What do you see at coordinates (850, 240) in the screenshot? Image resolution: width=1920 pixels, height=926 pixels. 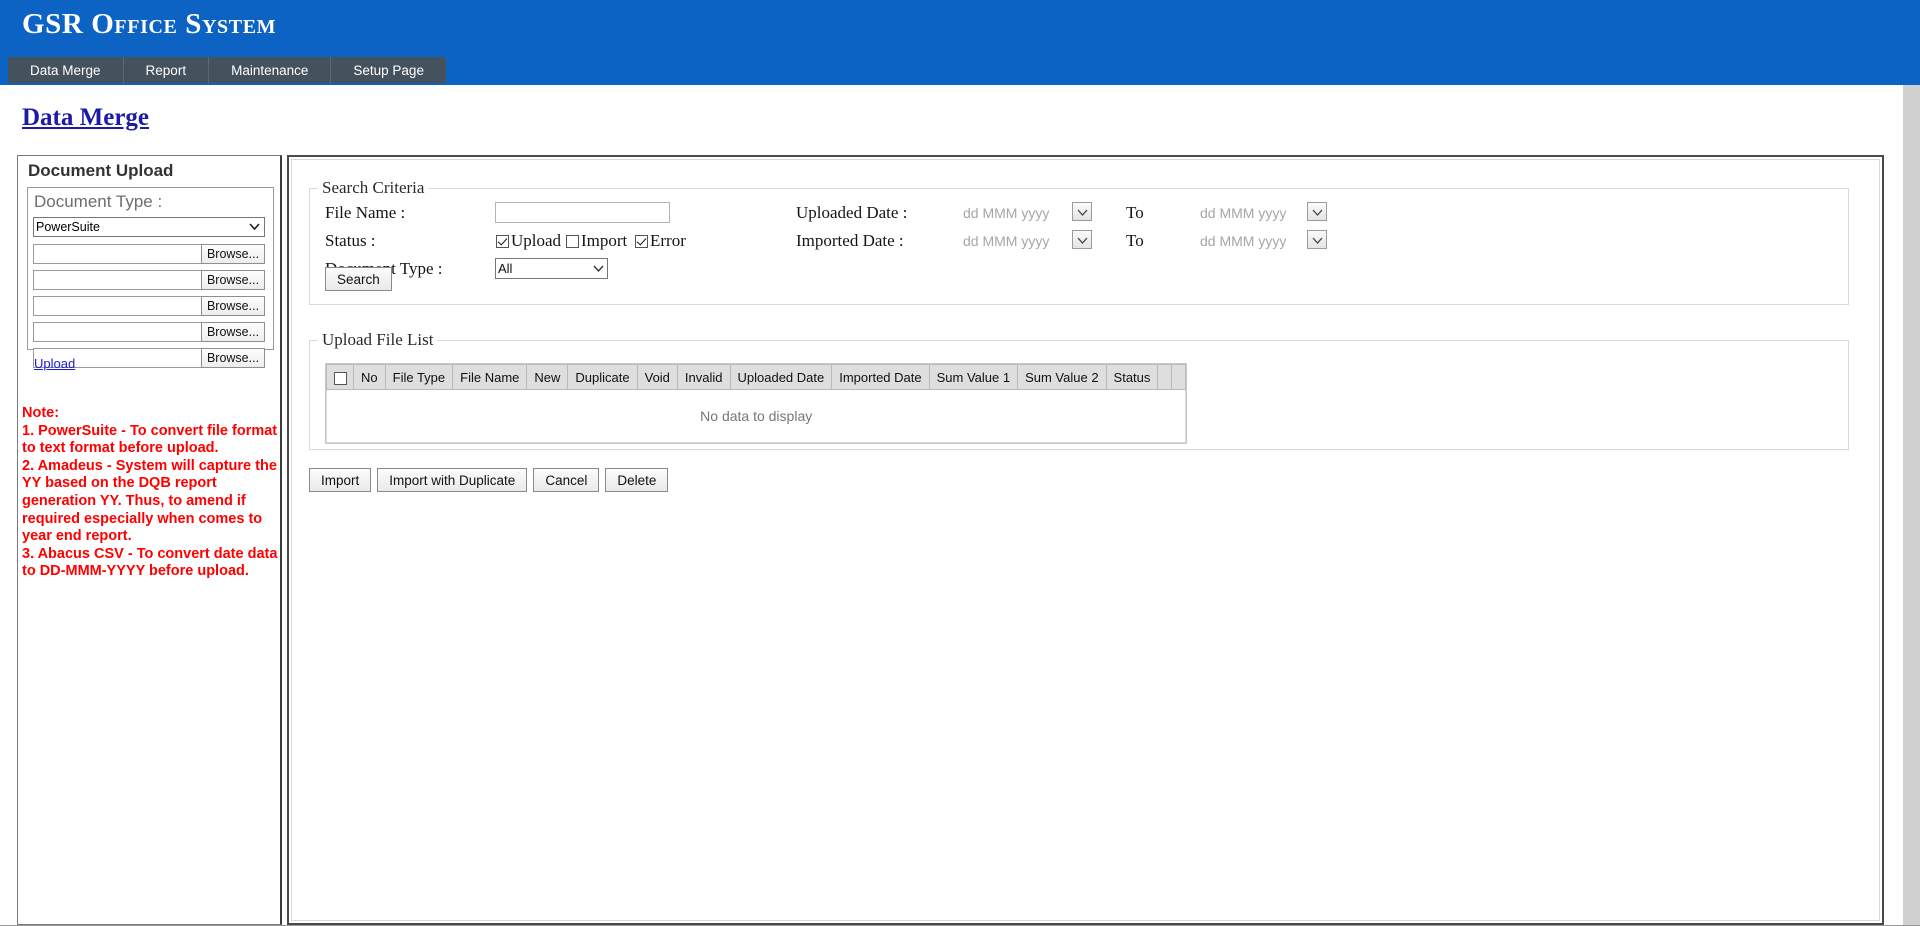 I see `imported-date-label: Imported Date :` at bounding box center [850, 240].